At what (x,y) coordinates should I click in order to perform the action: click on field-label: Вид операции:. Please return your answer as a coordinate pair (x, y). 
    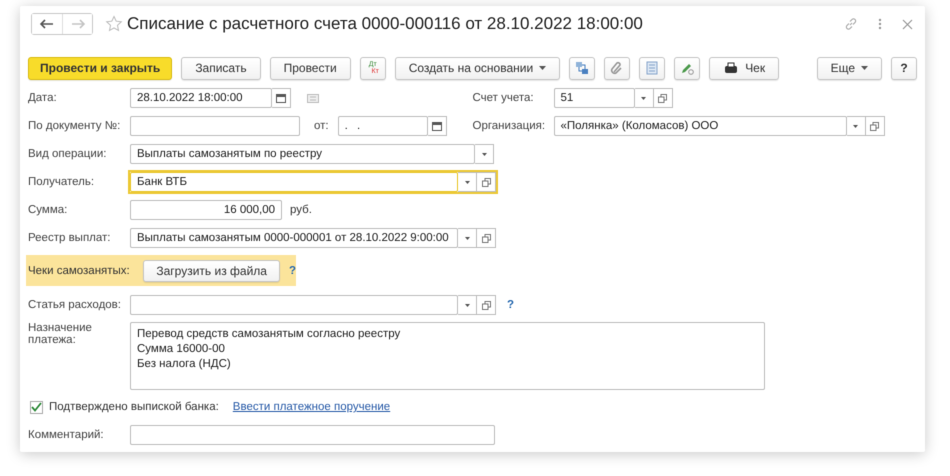
    Looking at the image, I should click on (68, 154).